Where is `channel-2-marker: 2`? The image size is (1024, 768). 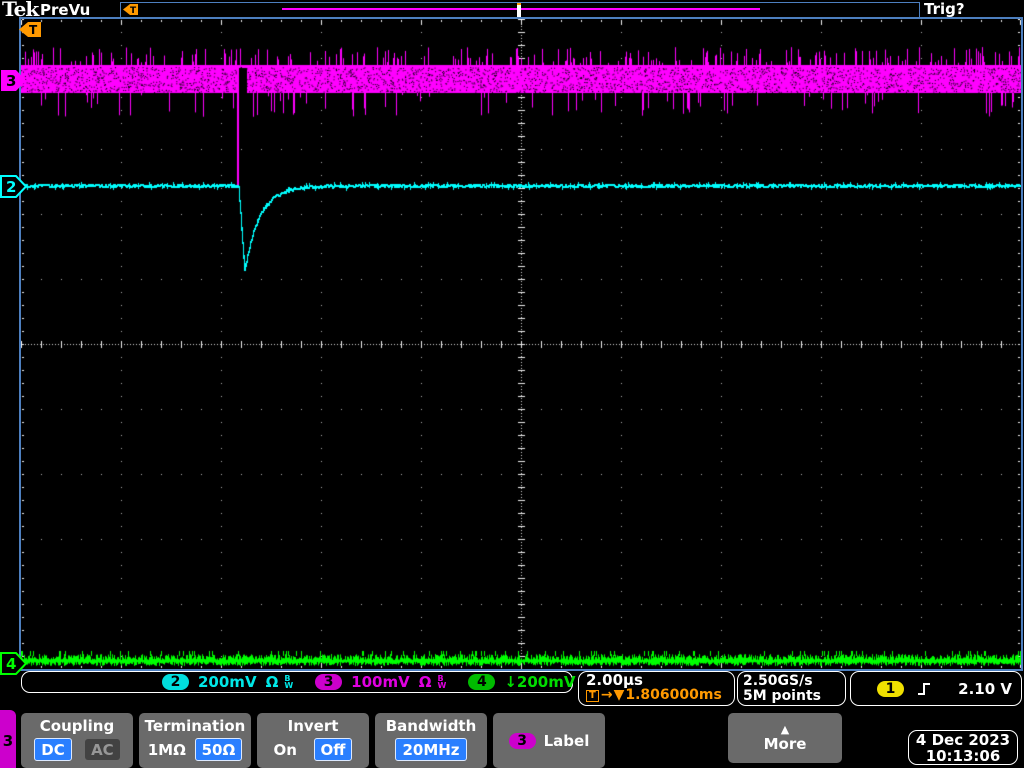
channel-2-marker: 2 is located at coordinates (14, 186).